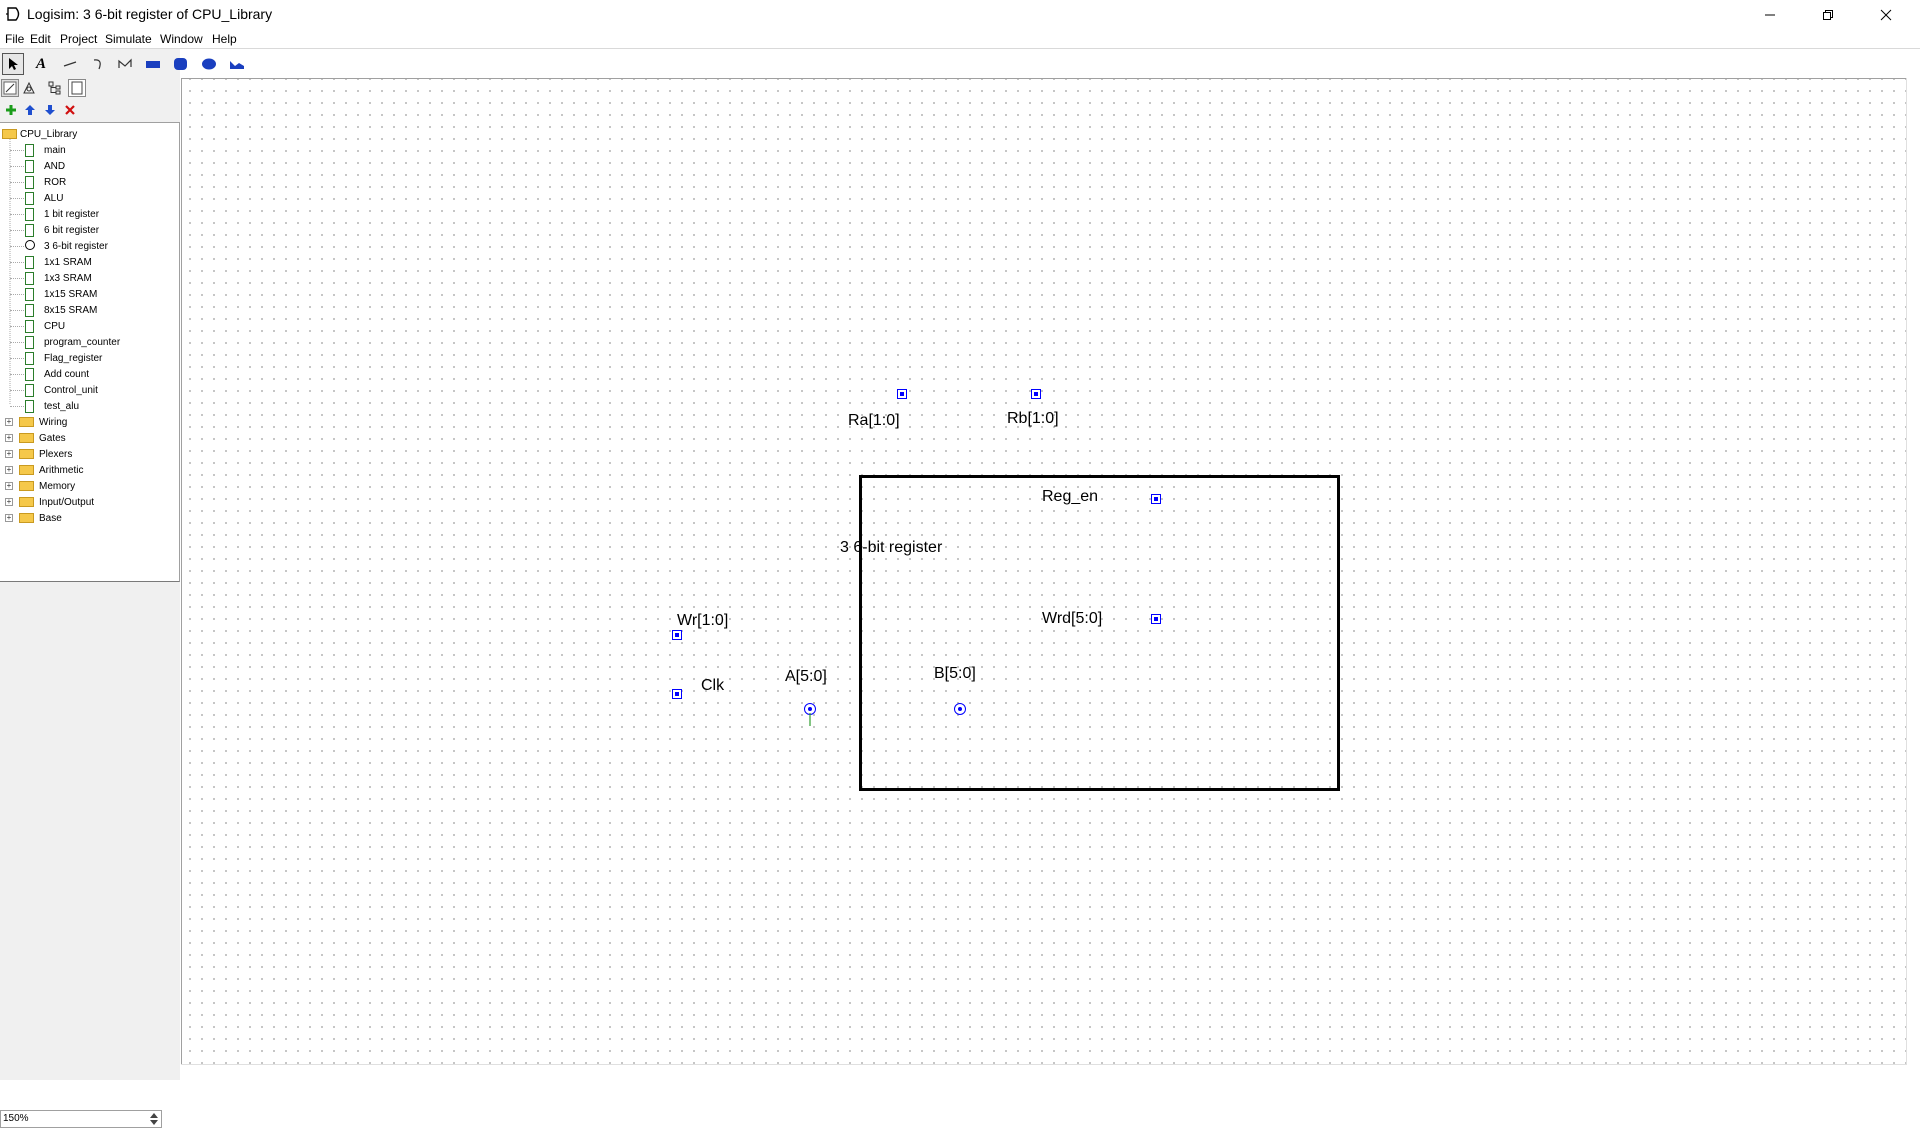  I want to click on vertical-scrollbar, so click(1913, 571).